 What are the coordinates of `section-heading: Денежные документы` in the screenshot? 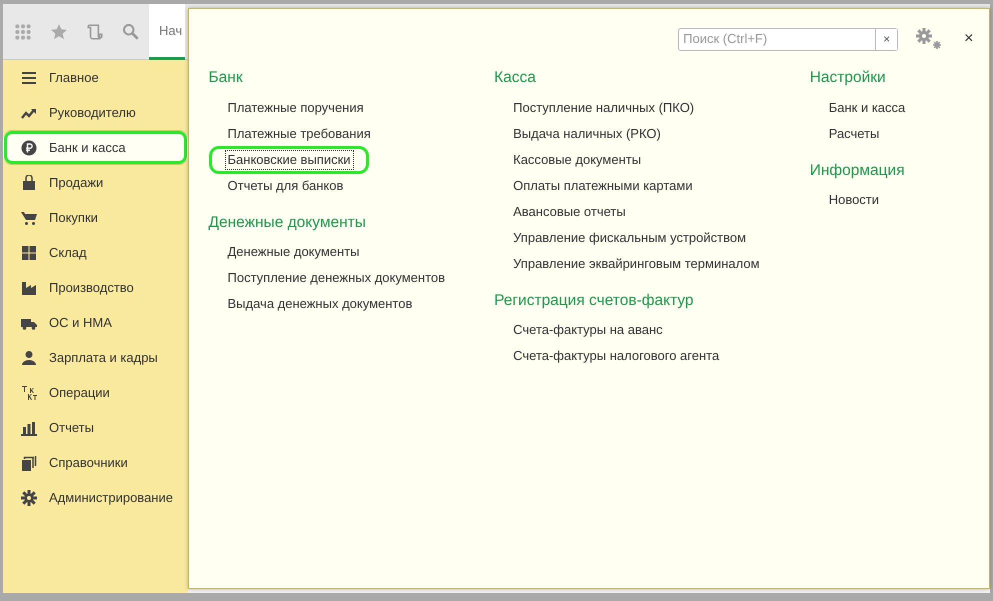 It's located at (287, 223).